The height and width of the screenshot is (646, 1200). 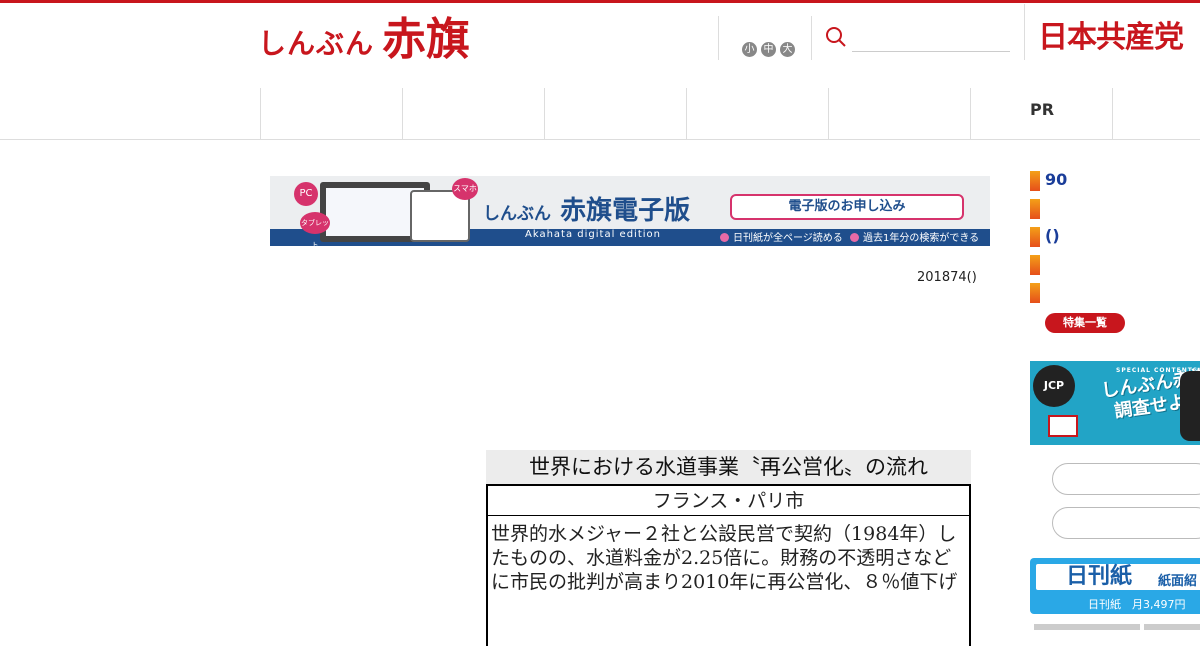 I want to click on daily-paper-banner: 日刊紙 紙面紹 日刊紙 月3,497円, so click(x=1115, y=586).